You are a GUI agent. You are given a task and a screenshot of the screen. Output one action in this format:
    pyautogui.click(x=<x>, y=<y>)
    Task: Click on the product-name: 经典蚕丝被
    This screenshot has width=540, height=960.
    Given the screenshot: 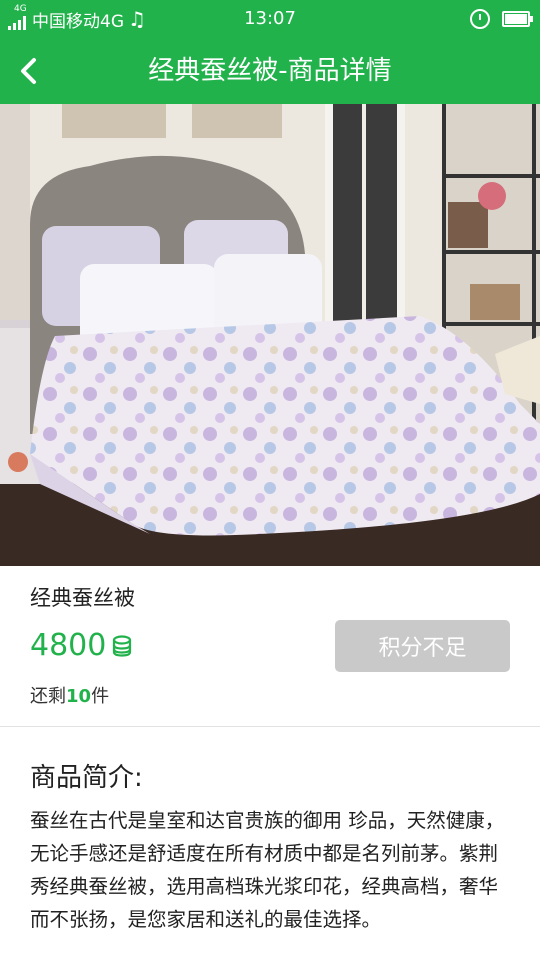 What is the action you would take?
    pyautogui.click(x=82, y=598)
    